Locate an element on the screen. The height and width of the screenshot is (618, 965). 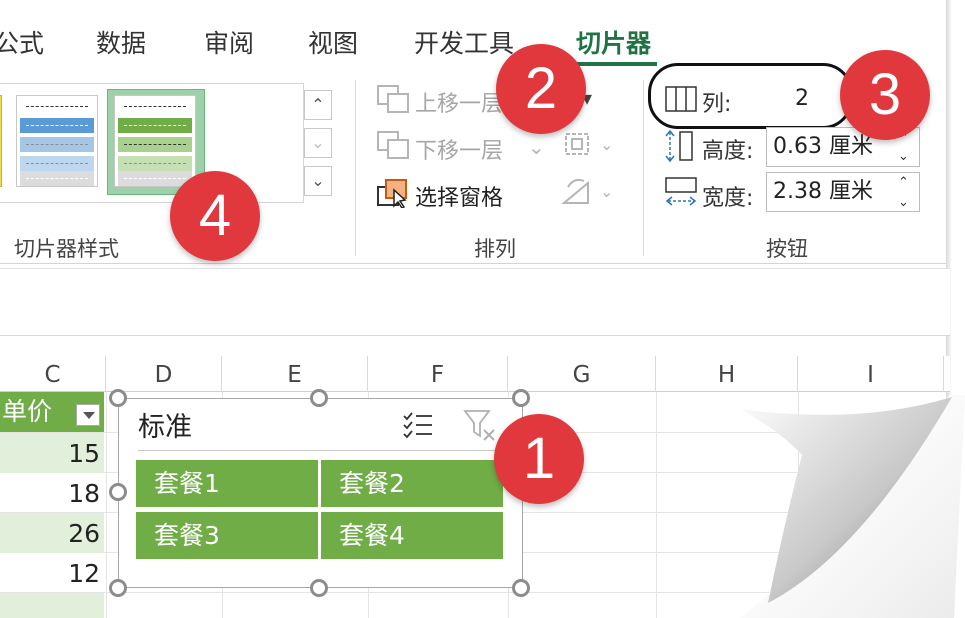
column-header-h: H is located at coordinates (727, 374).